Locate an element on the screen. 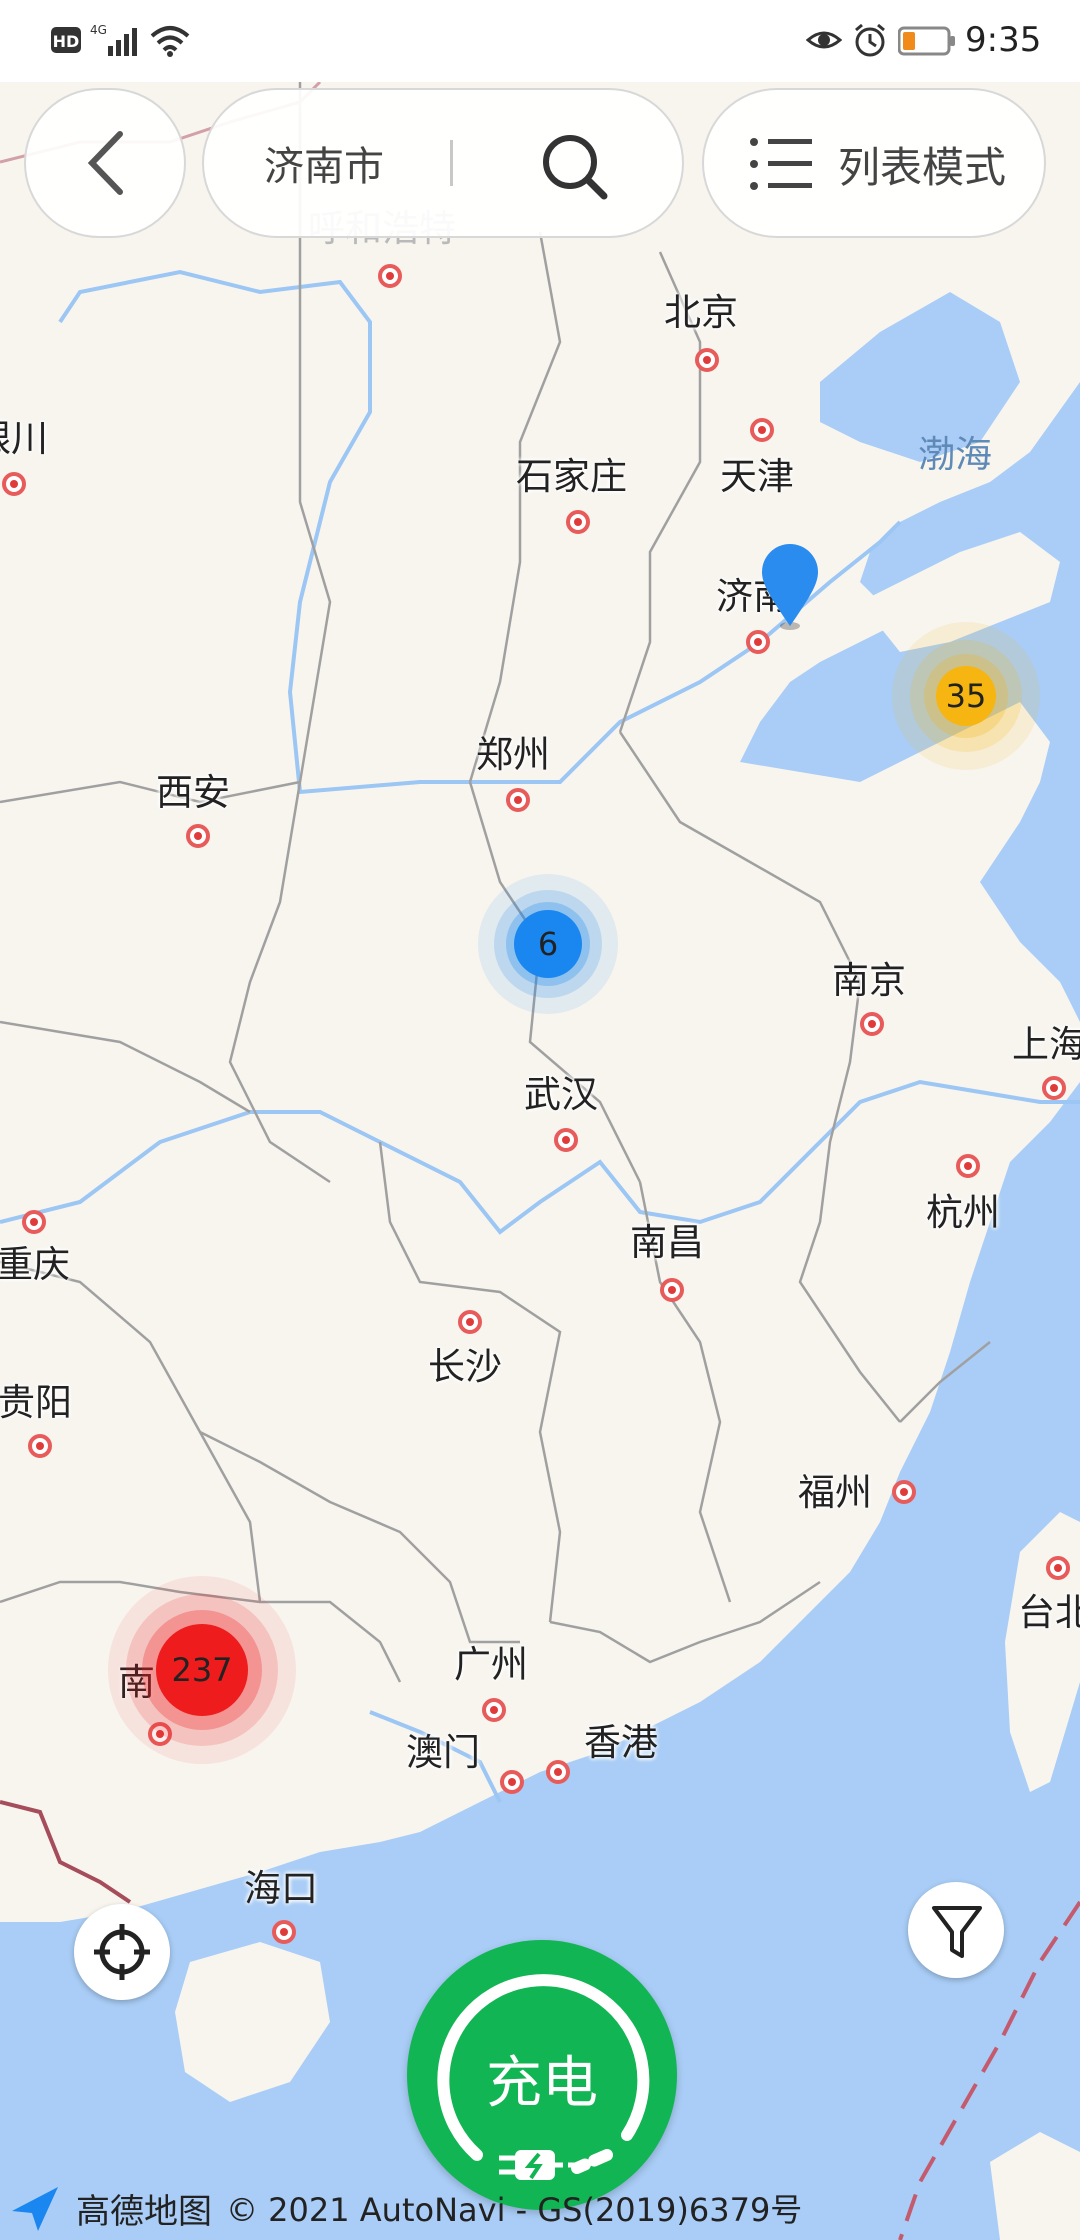 The image size is (1080, 2240). filter-icon is located at coordinates (957, 1932).